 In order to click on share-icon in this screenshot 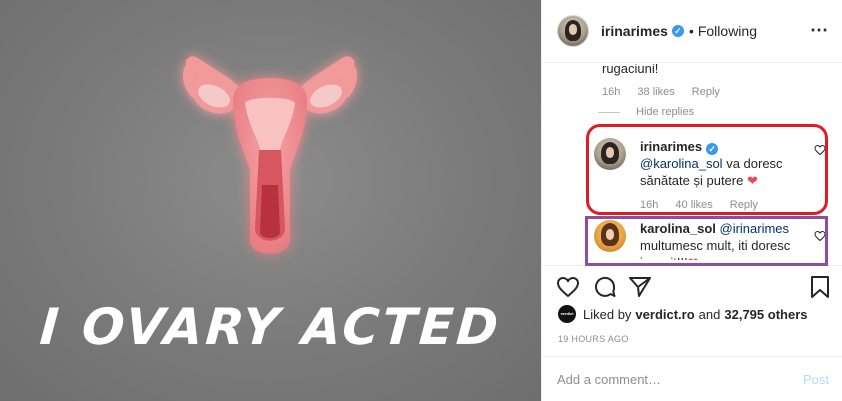, I will do `click(640, 287)`.